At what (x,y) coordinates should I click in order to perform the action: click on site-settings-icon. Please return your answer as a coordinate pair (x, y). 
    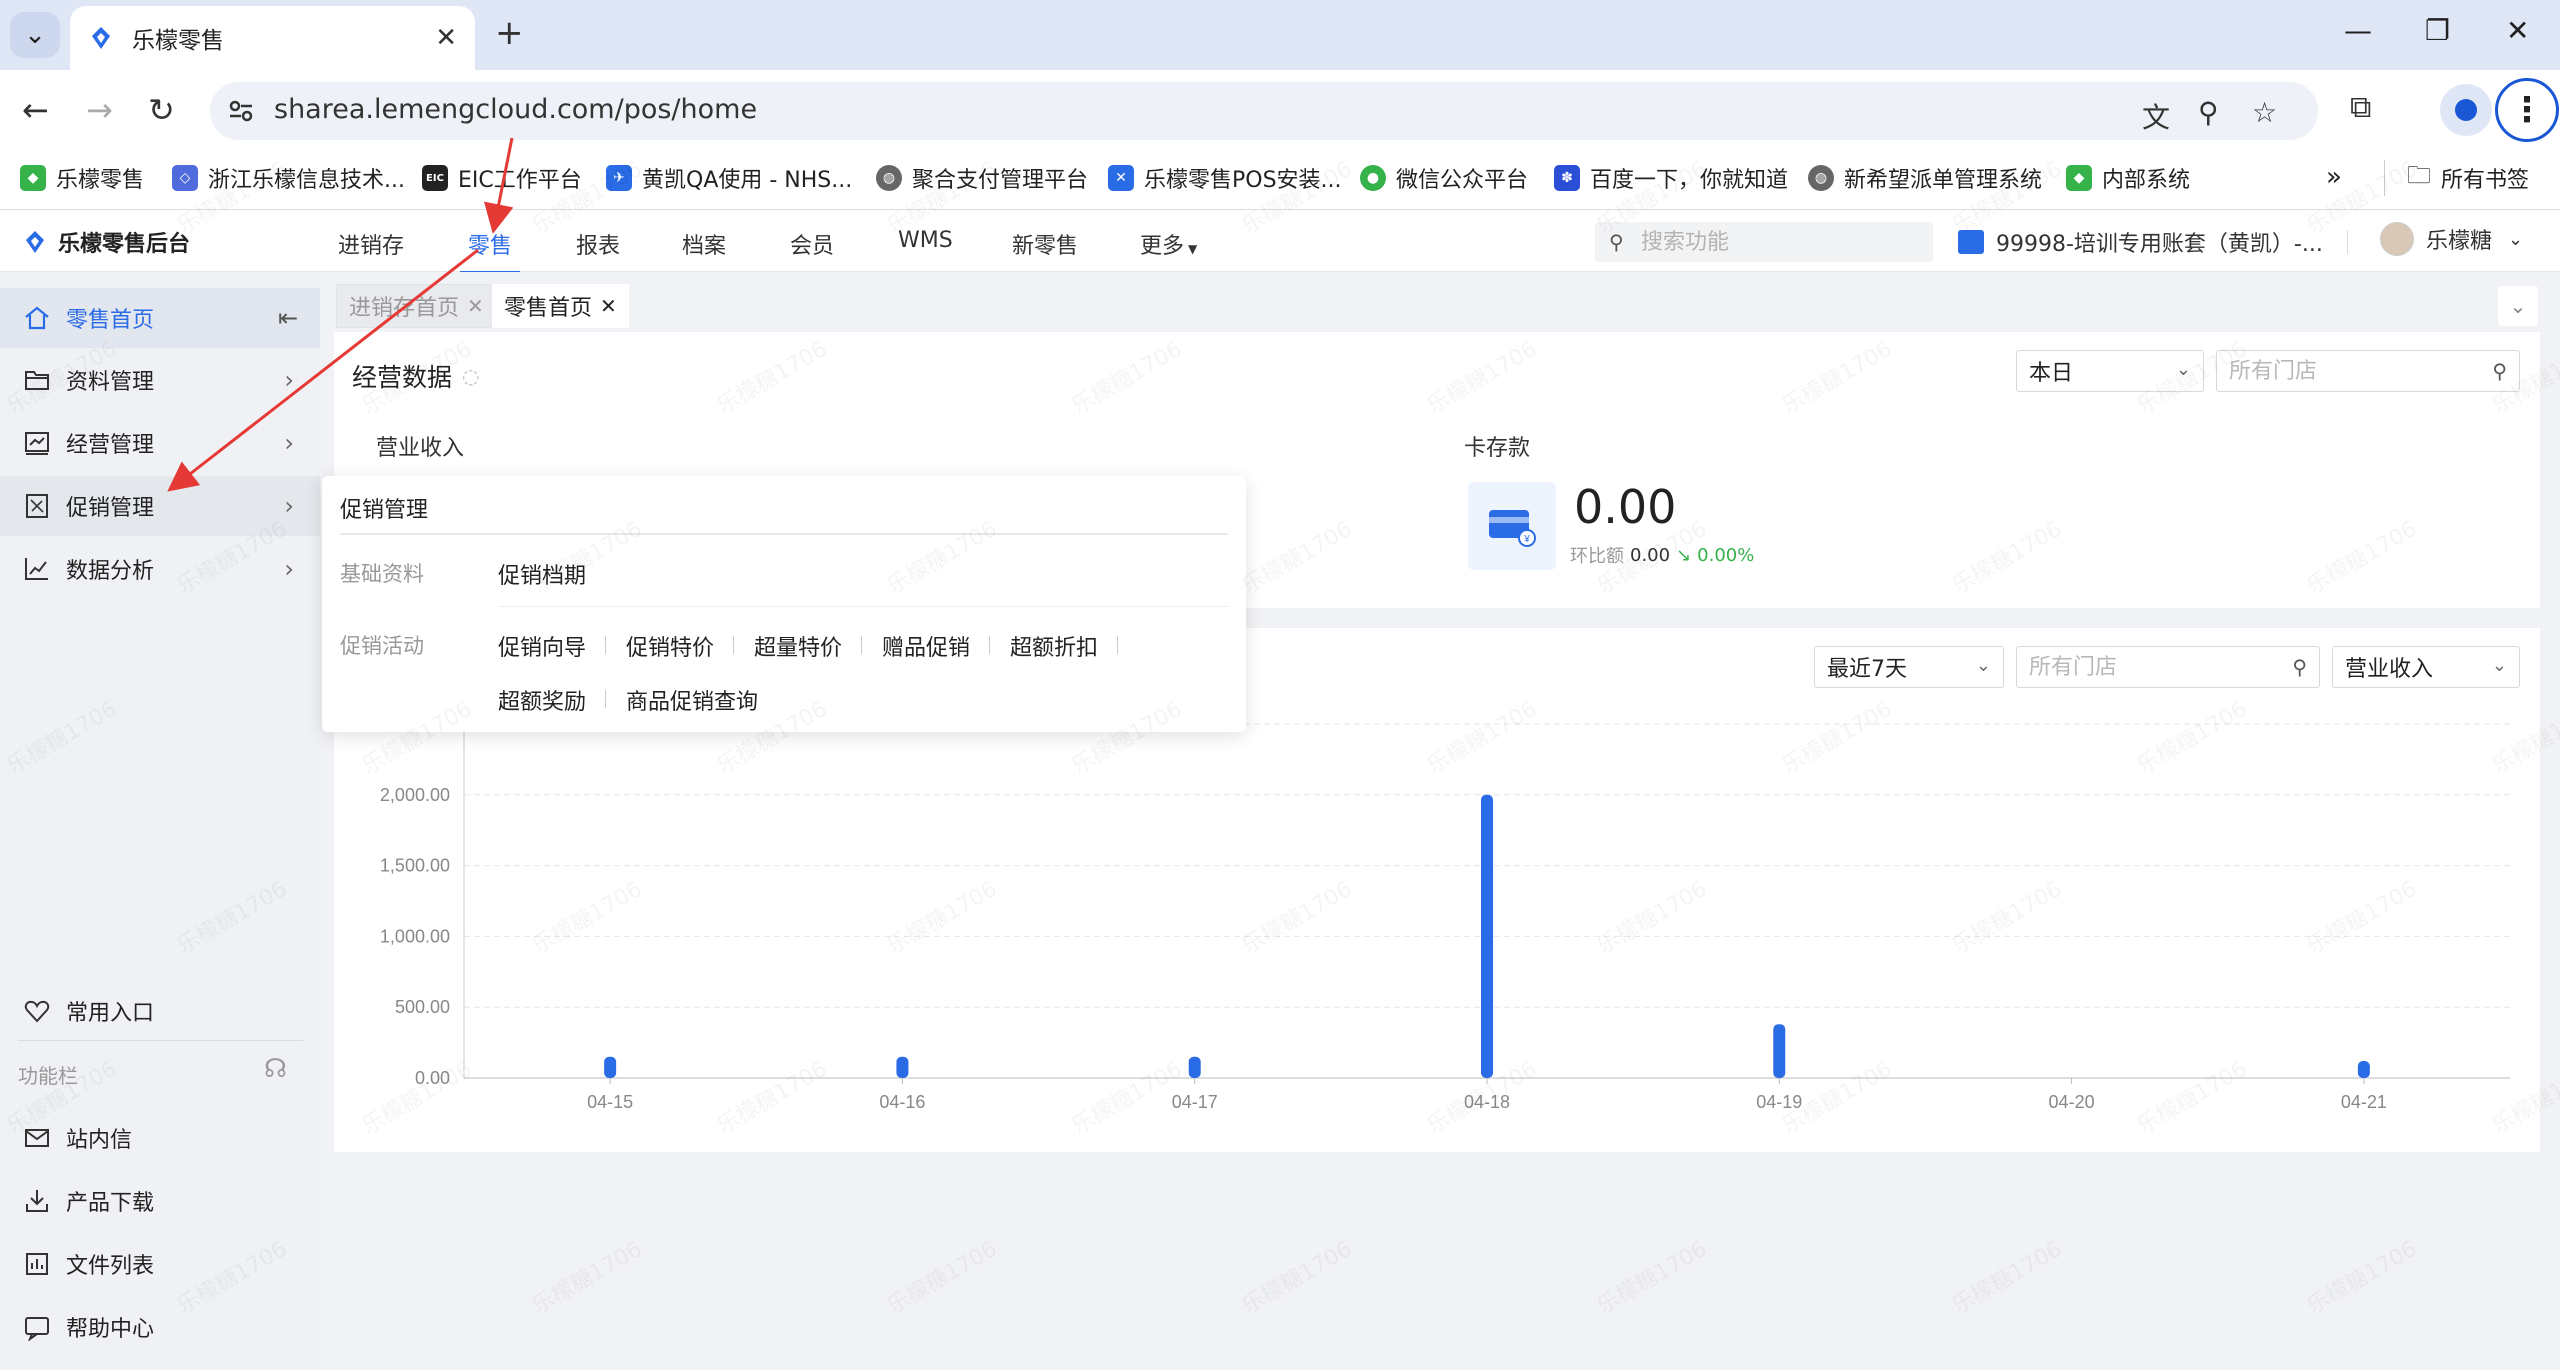
    Looking at the image, I should click on (241, 111).